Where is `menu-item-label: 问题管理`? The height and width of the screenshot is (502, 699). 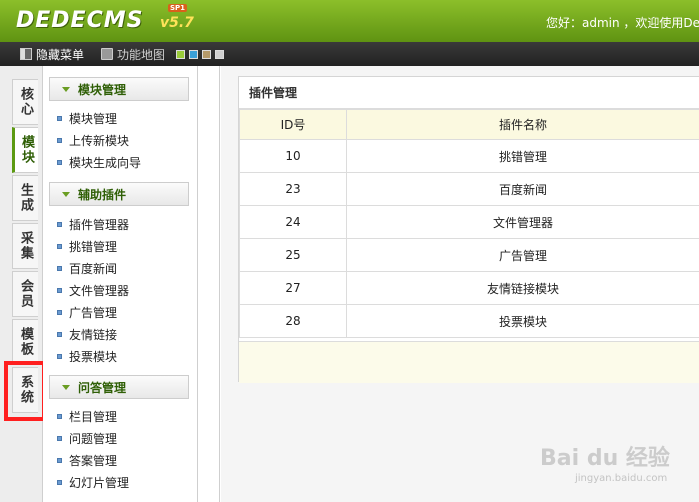
menu-item-label: 问题管理 is located at coordinates (93, 438).